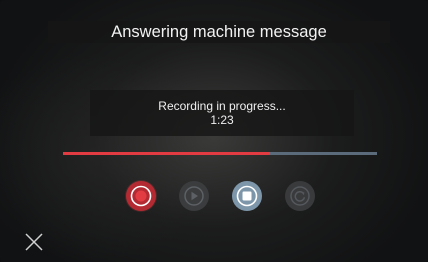  Describe the element at coordinates (167, 153) in the screenshot. I see `recording-progress-fill` at that location.